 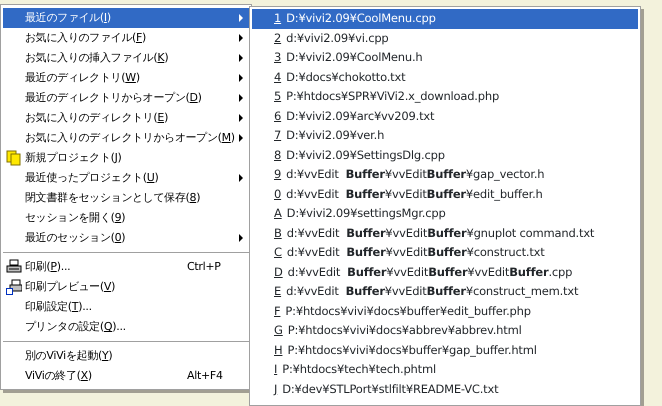 What do you see at coordinates (126, 38) in the screenshot?
I see `menu-item: お気に入りのファイル(F)` at bounding box center [126, 38].